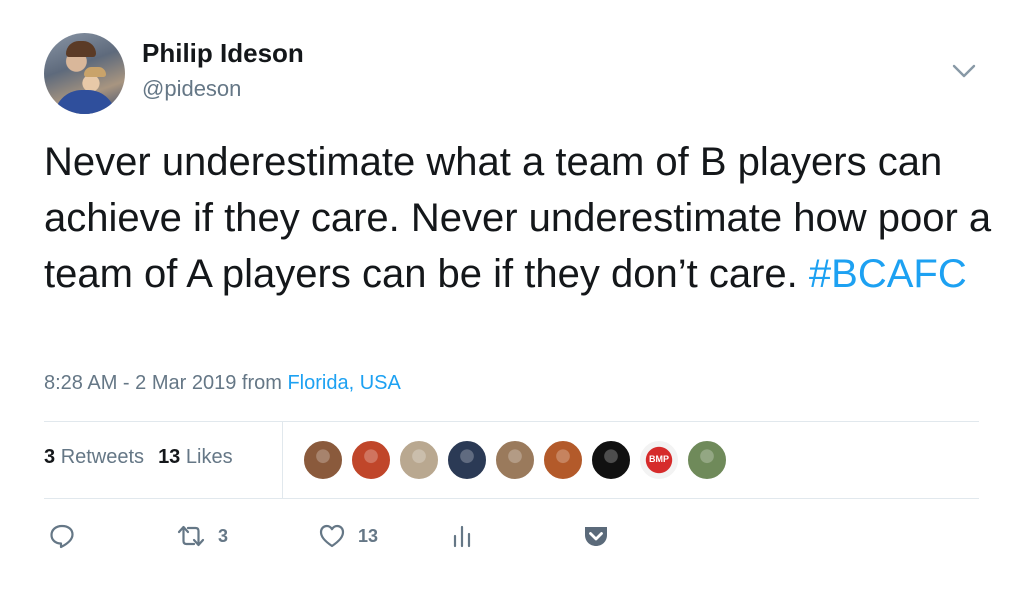 This screenshot has height=592, width=1030. I want to click on retweets-stat: 3 Retweets, so click(94, 457).